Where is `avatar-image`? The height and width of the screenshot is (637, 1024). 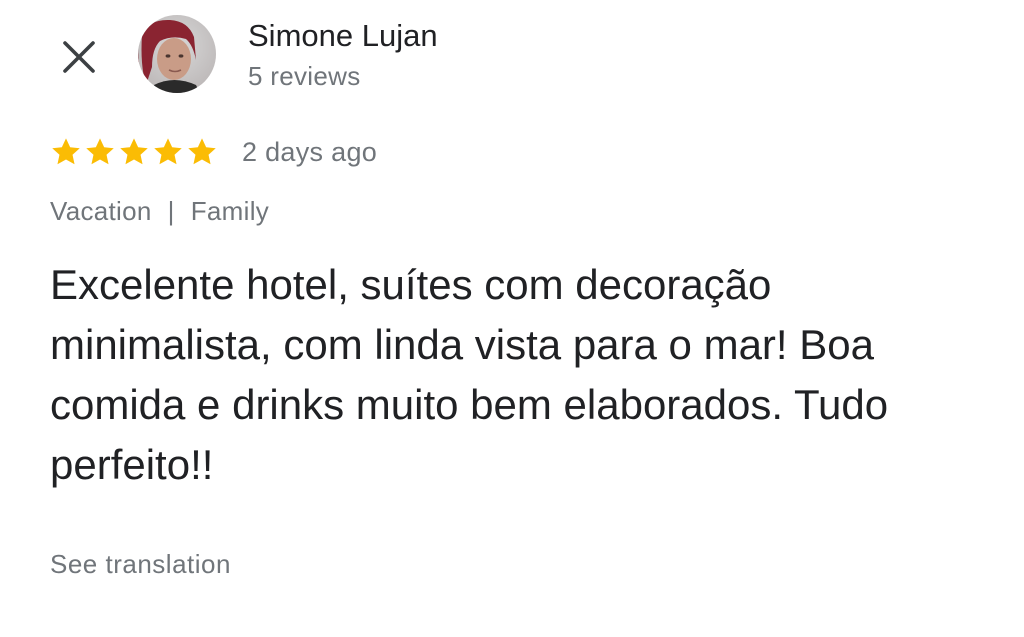
avatar-image is located at coordinates (177, 54).